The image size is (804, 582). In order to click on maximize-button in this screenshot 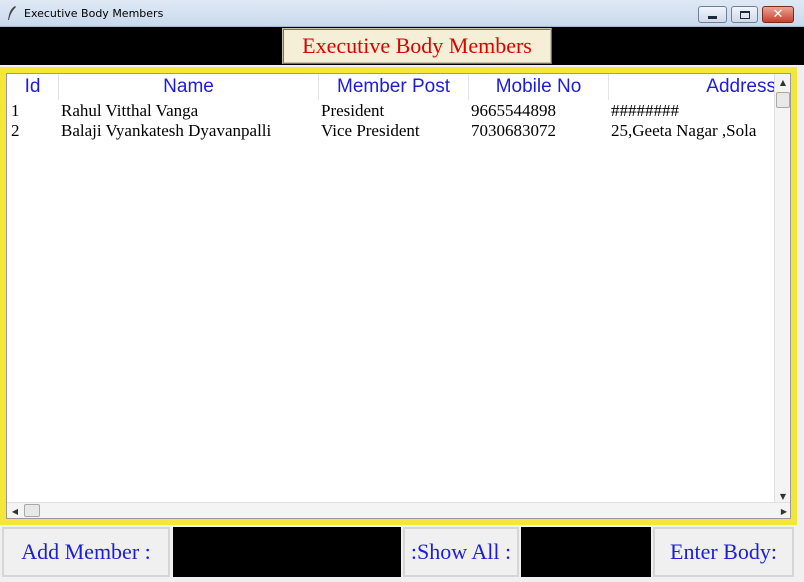, I will do `click(744, 14)`.